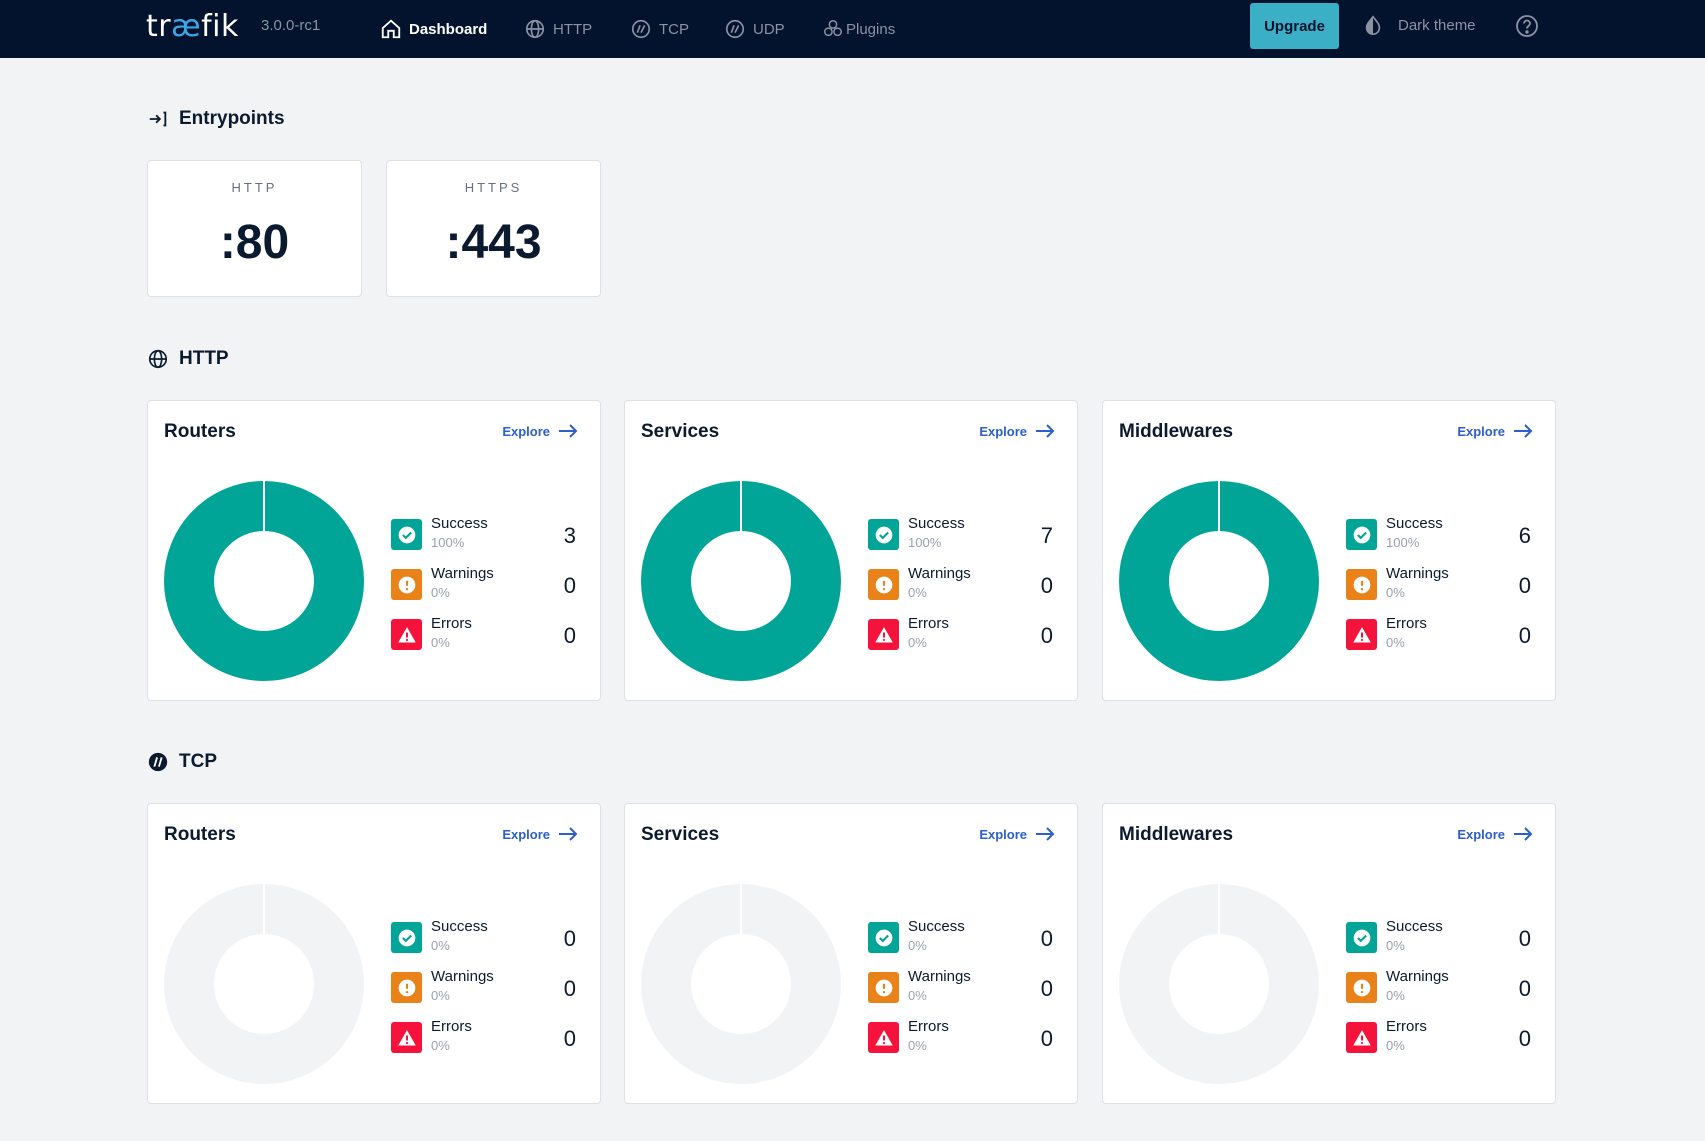 Image resolution: width=1705 pixels, height=1141 pixels. I want to click on success-badge, so click(883, 937).